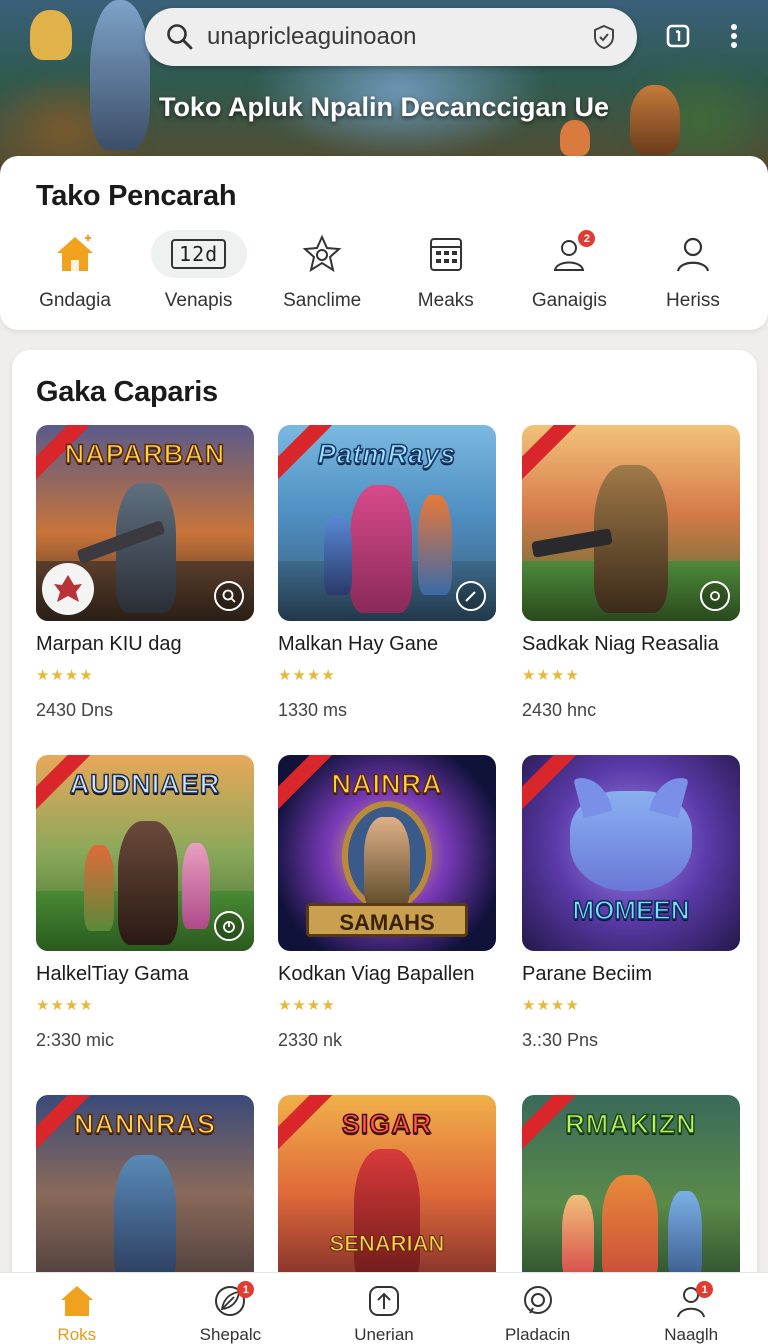  What do you see at coordinates (445, 300) in the screenshot?
I see `category-label: Meaks` at bounding box center [445, 300].